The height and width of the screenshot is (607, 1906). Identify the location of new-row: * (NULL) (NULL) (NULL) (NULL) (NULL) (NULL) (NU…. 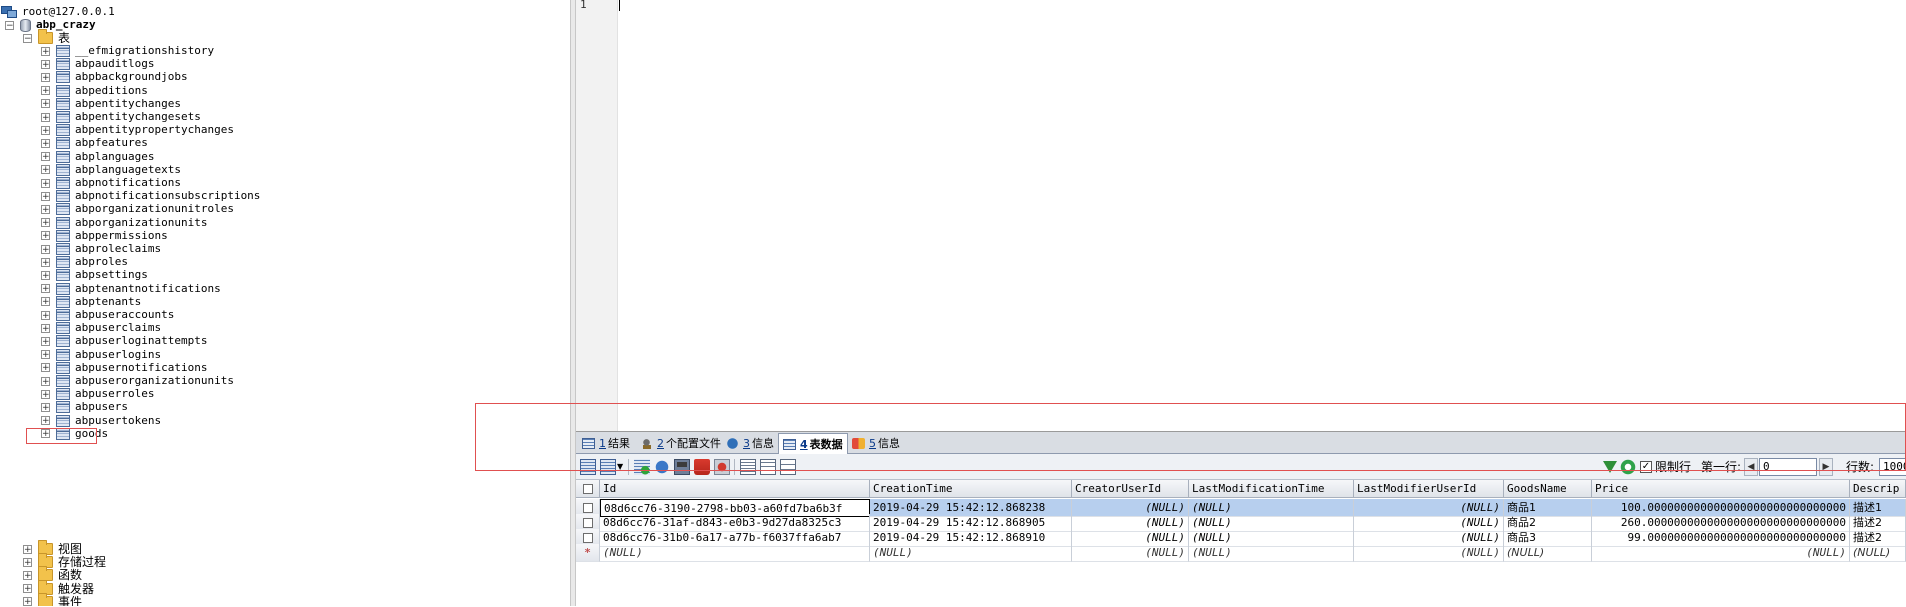
(1241, 553).